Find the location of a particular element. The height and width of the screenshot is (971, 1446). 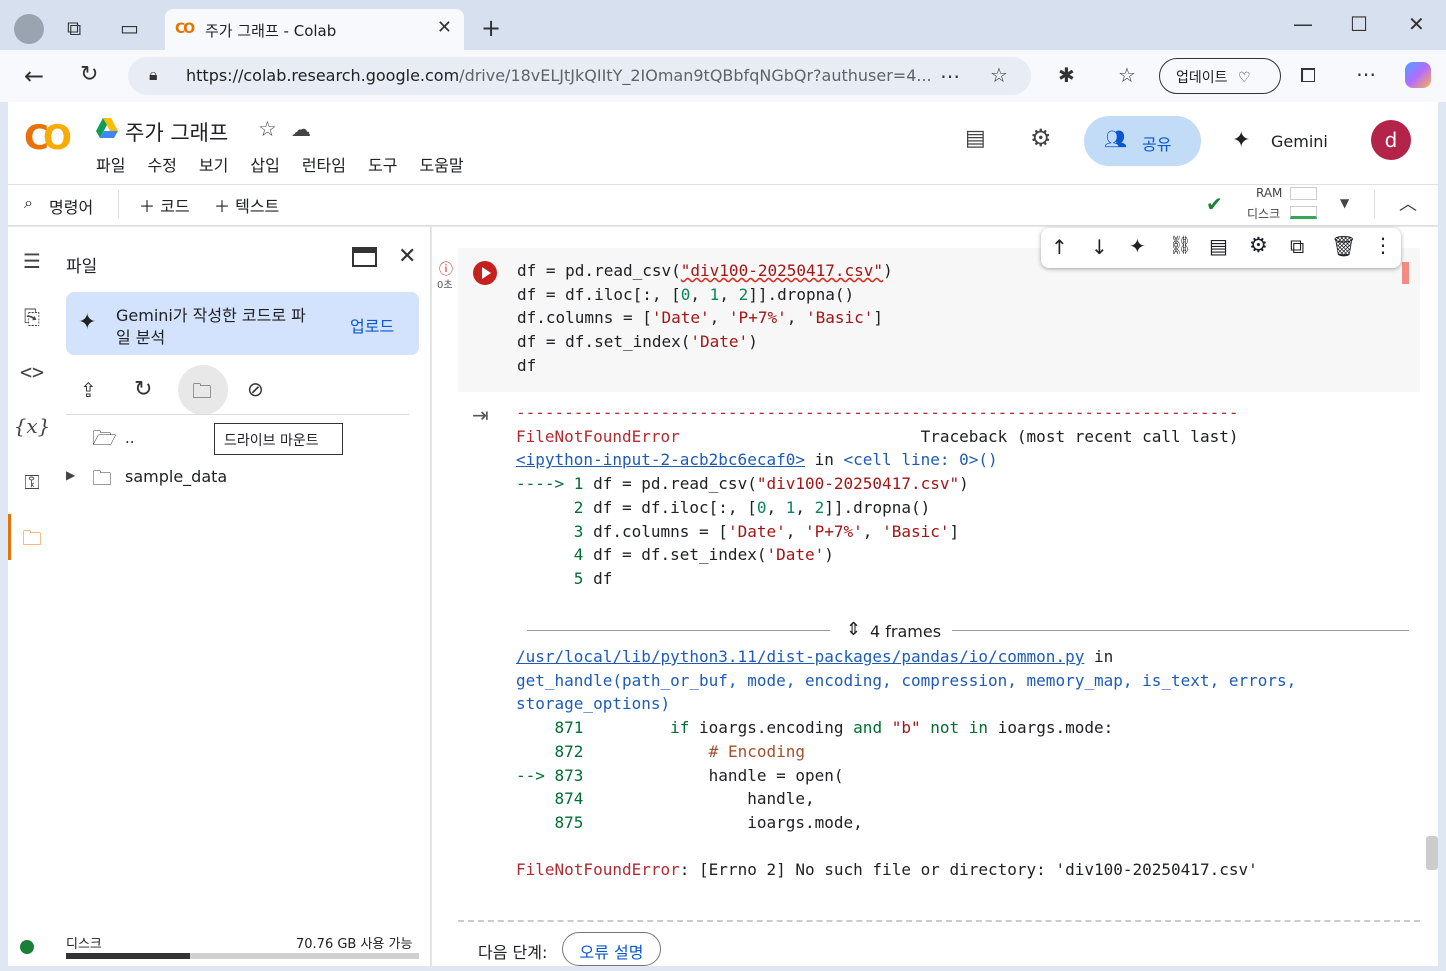

next-step-label: 다음 단계: is located at coordinates (513, 952).